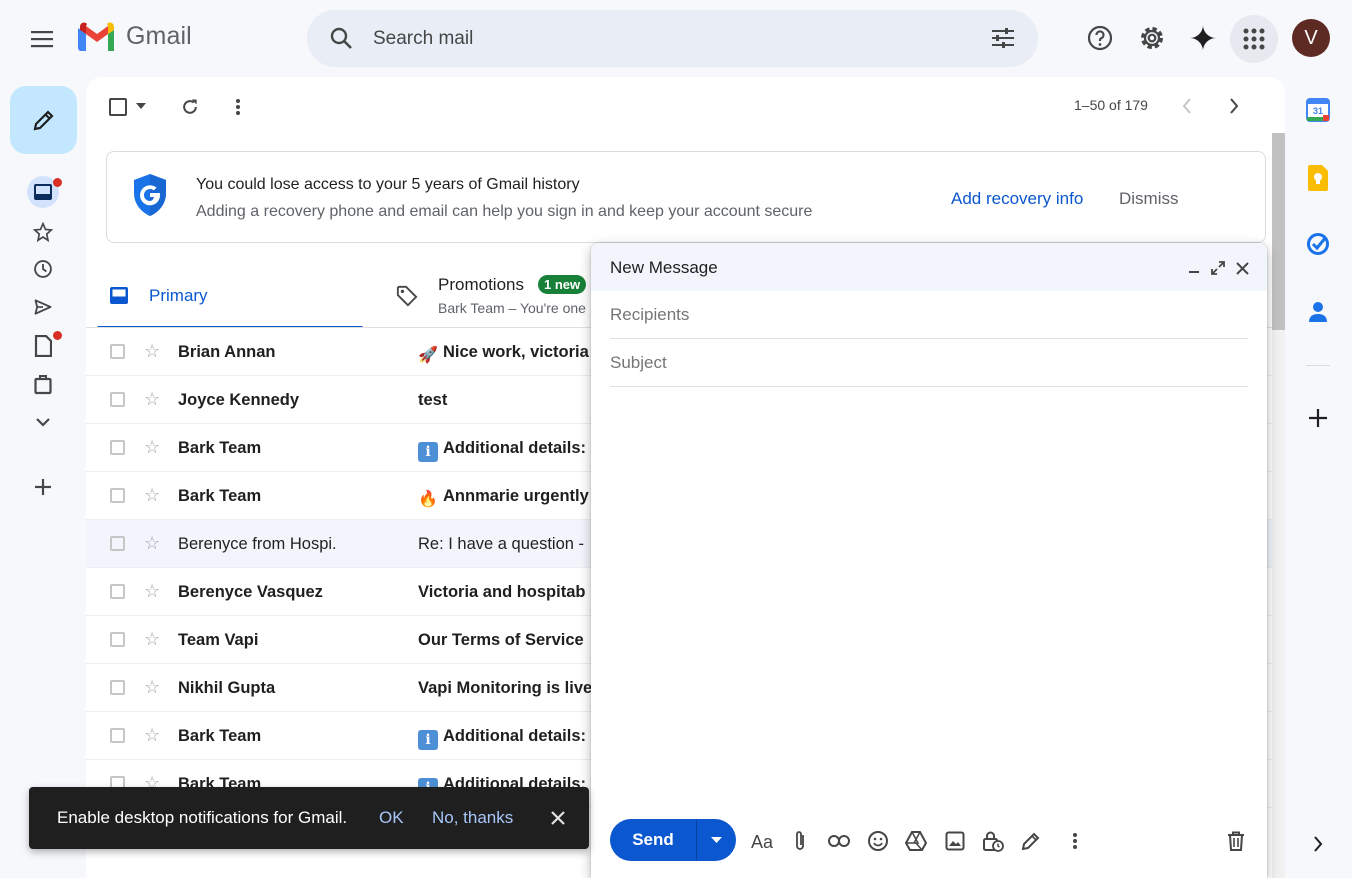 This screenshot has height=878, width=1352. What do you see at coordinates (43, 120) in the screenshot?
I see `compose-button` at bounding box center [43, 120].